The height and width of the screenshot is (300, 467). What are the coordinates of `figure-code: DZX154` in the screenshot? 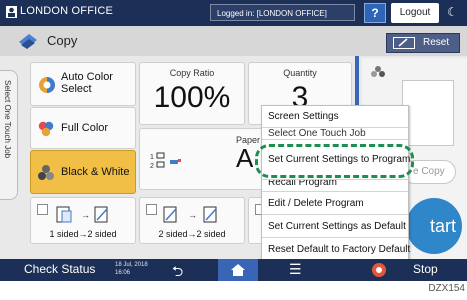 It's located at (446, 288).